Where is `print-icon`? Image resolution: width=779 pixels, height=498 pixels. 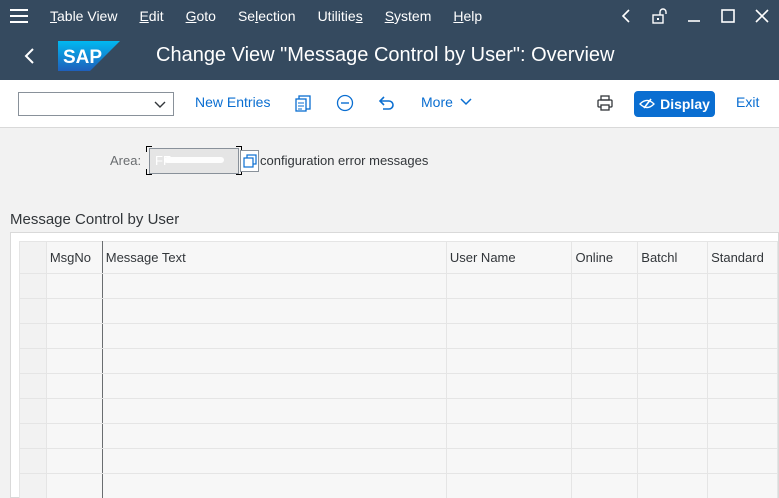
print-icon is located at coordinates (605, 103).